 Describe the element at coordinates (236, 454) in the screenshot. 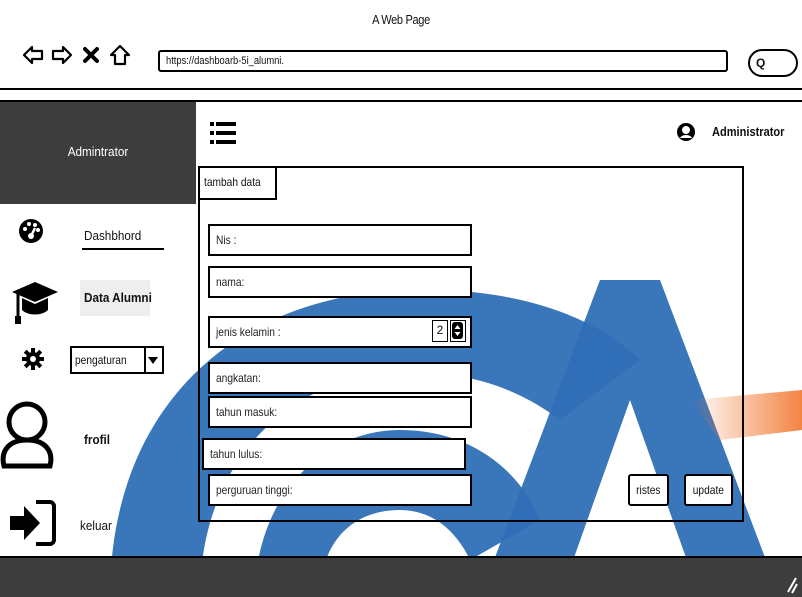

I see `tahun-lulus-label: tahun lulus:` at that location.